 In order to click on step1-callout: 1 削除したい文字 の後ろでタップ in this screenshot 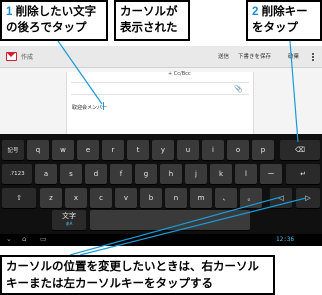, I will do `click(54, 20)`.